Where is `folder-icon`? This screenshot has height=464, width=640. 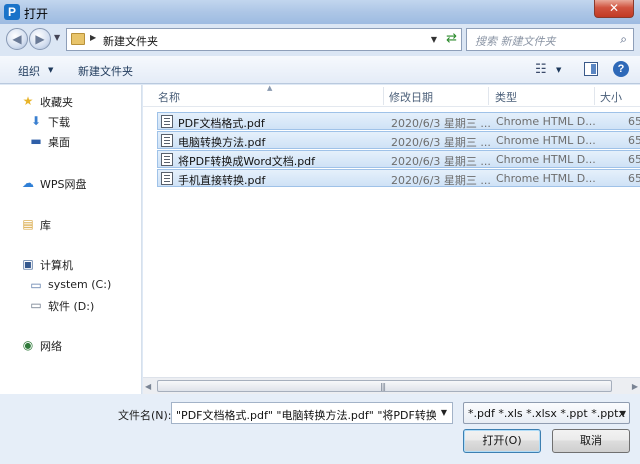
folder-icon is located at coordinates (78, 39).